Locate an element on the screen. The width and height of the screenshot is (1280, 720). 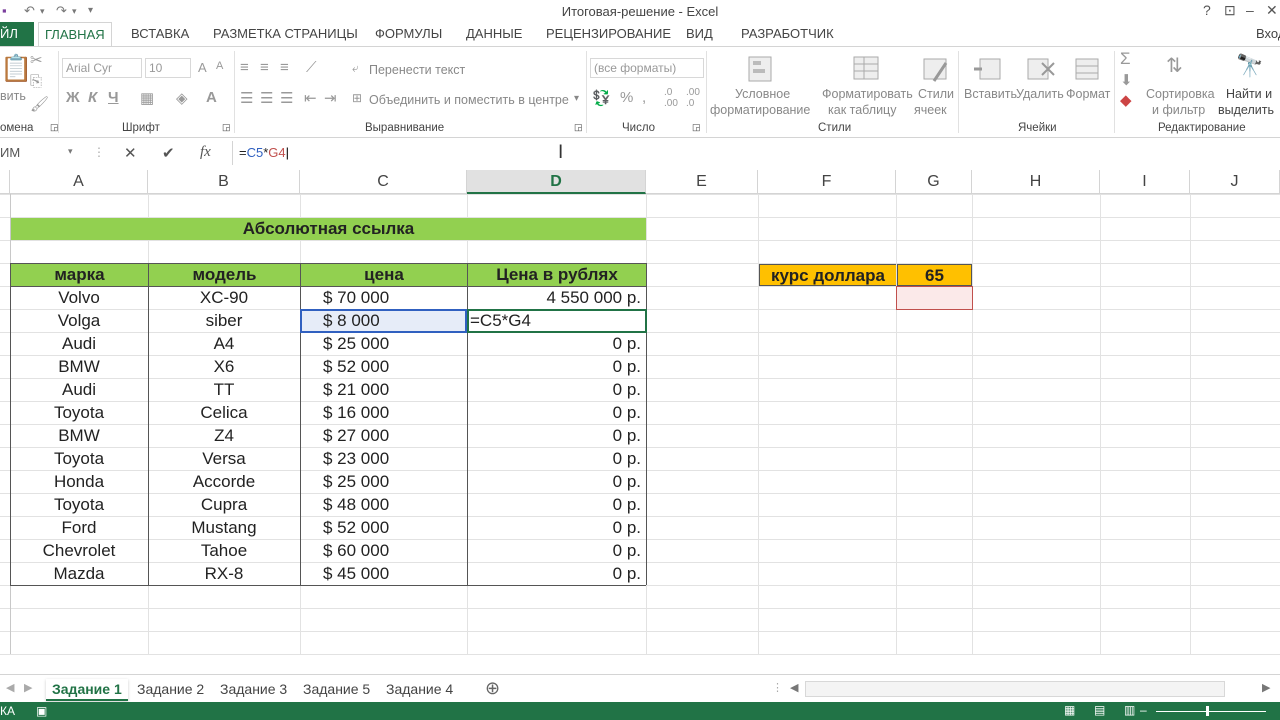
ribbon-display-button: ⊡ is located at coordinates (1230, 10).